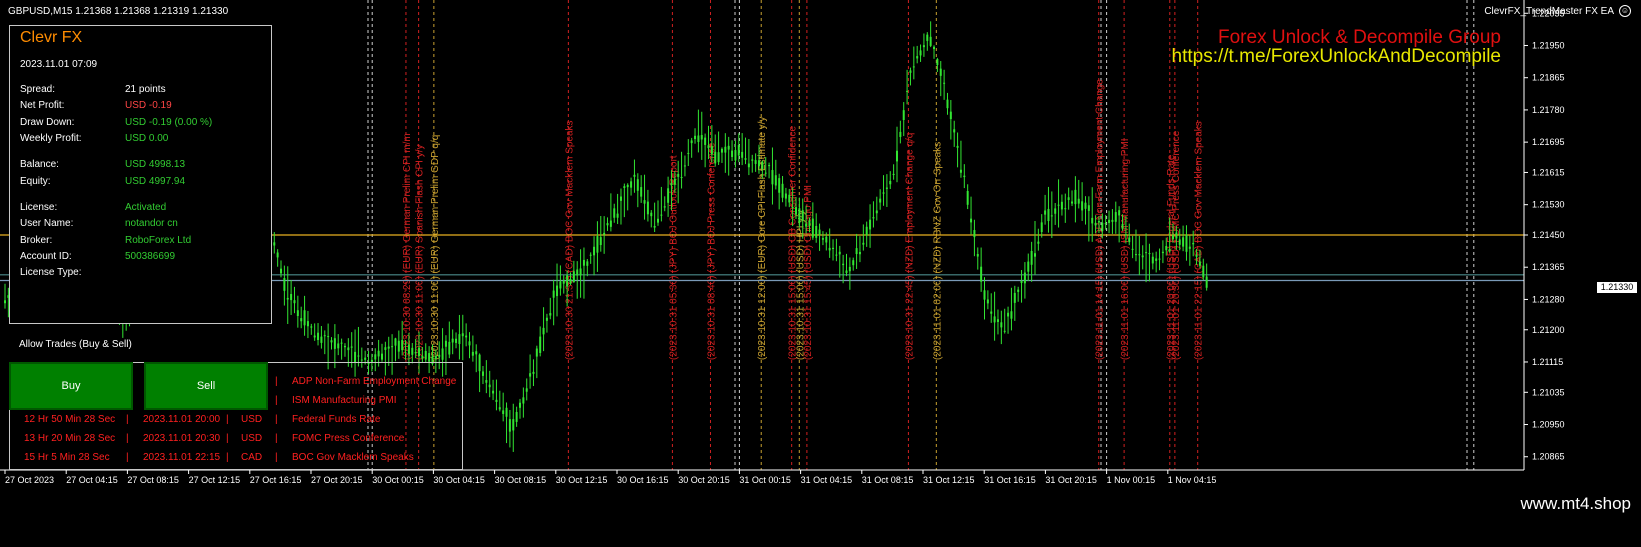 The width and height of the screenshot is (1641, 547). I want to click on allow-trades-label: Allow Trades (Buy & Sell), so click(75, 344).